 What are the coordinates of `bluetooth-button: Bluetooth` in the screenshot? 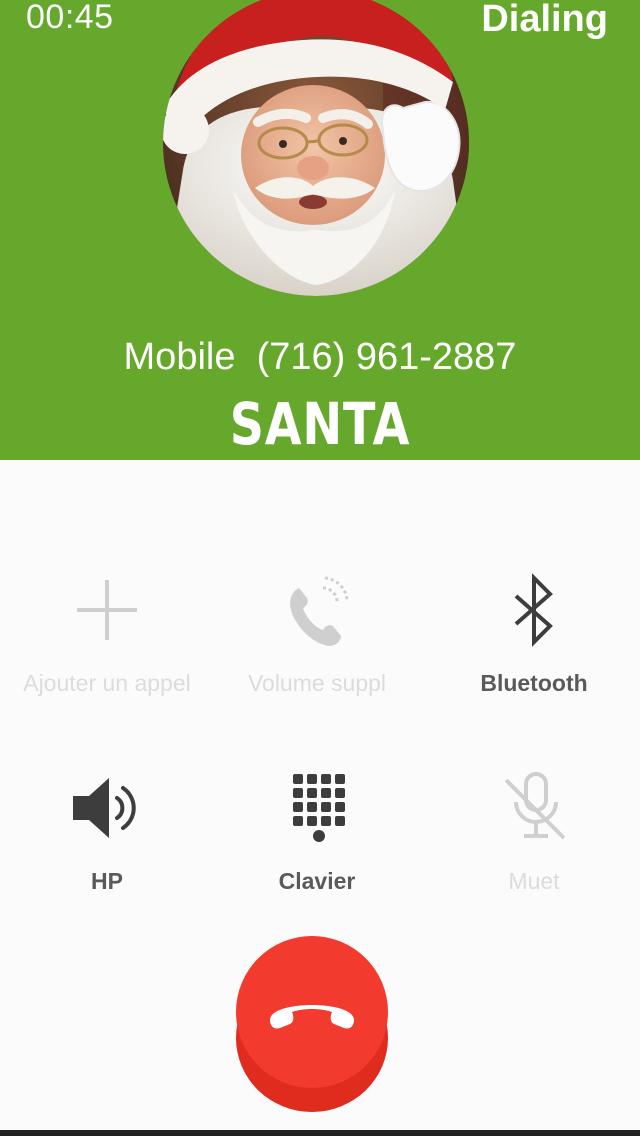 It's located at (533, 645).